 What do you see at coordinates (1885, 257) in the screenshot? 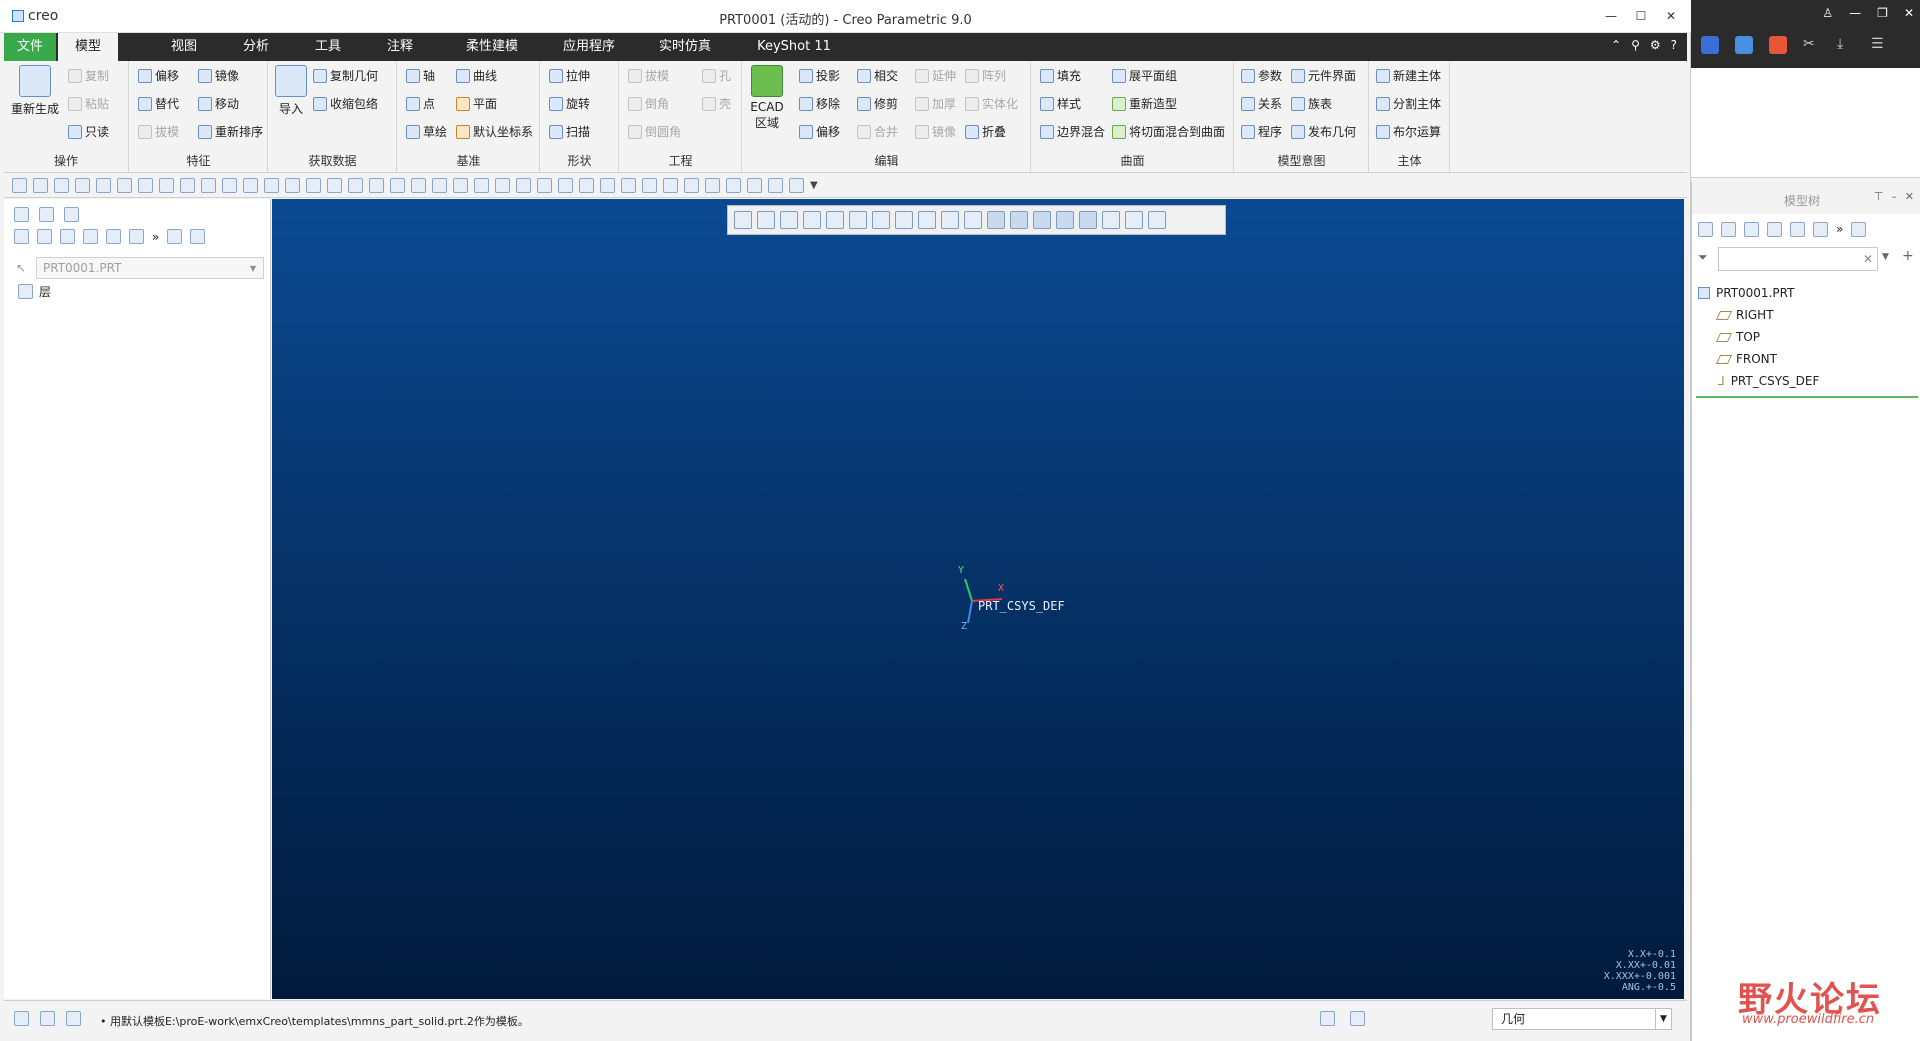
I see `search-dropdown-icon: ▼` at bounding box center [1885, 257].